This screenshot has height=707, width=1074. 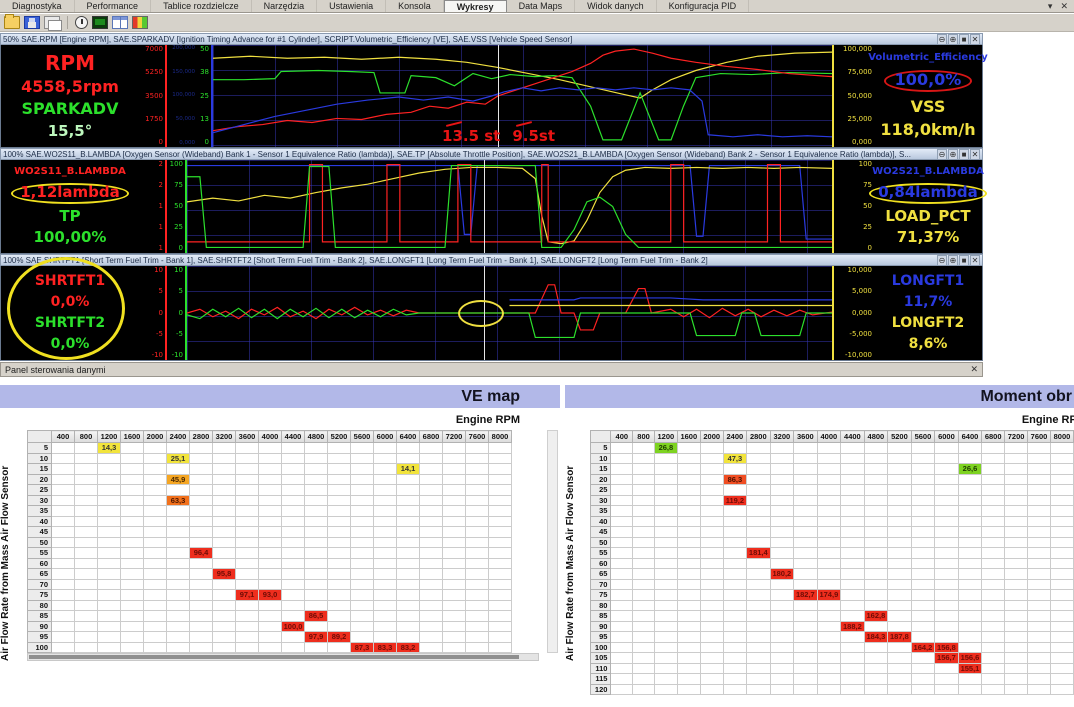 What do you see at coordinates (711, 448) in the screenshot?
I see `map-cell-5-2000` at bounding box center [711, 448].